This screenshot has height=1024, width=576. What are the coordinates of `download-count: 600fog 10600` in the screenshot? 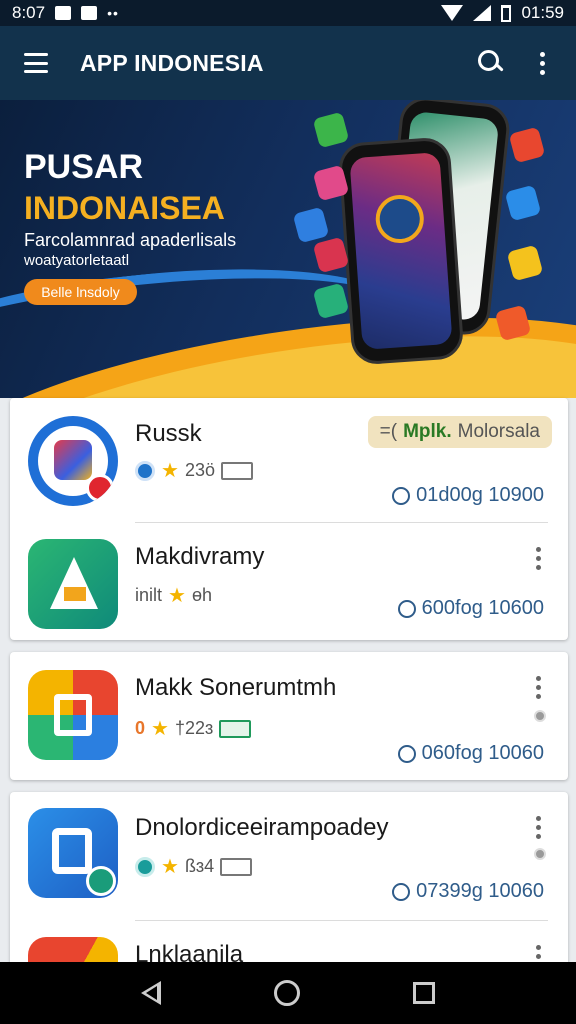 It's located at (470, 608).